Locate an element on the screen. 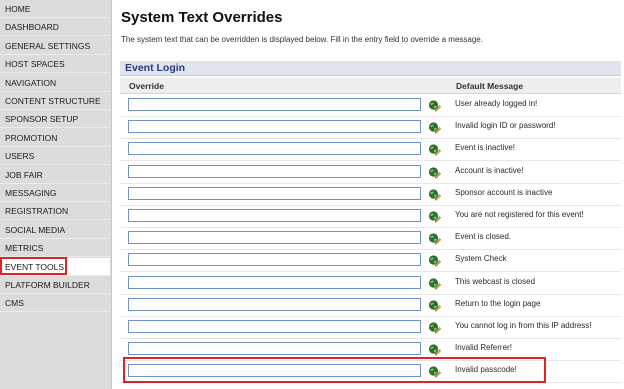 This screenshot has width=624, height=389. default-message: Sponsor account is inactive is located at coordinates (504, 192).